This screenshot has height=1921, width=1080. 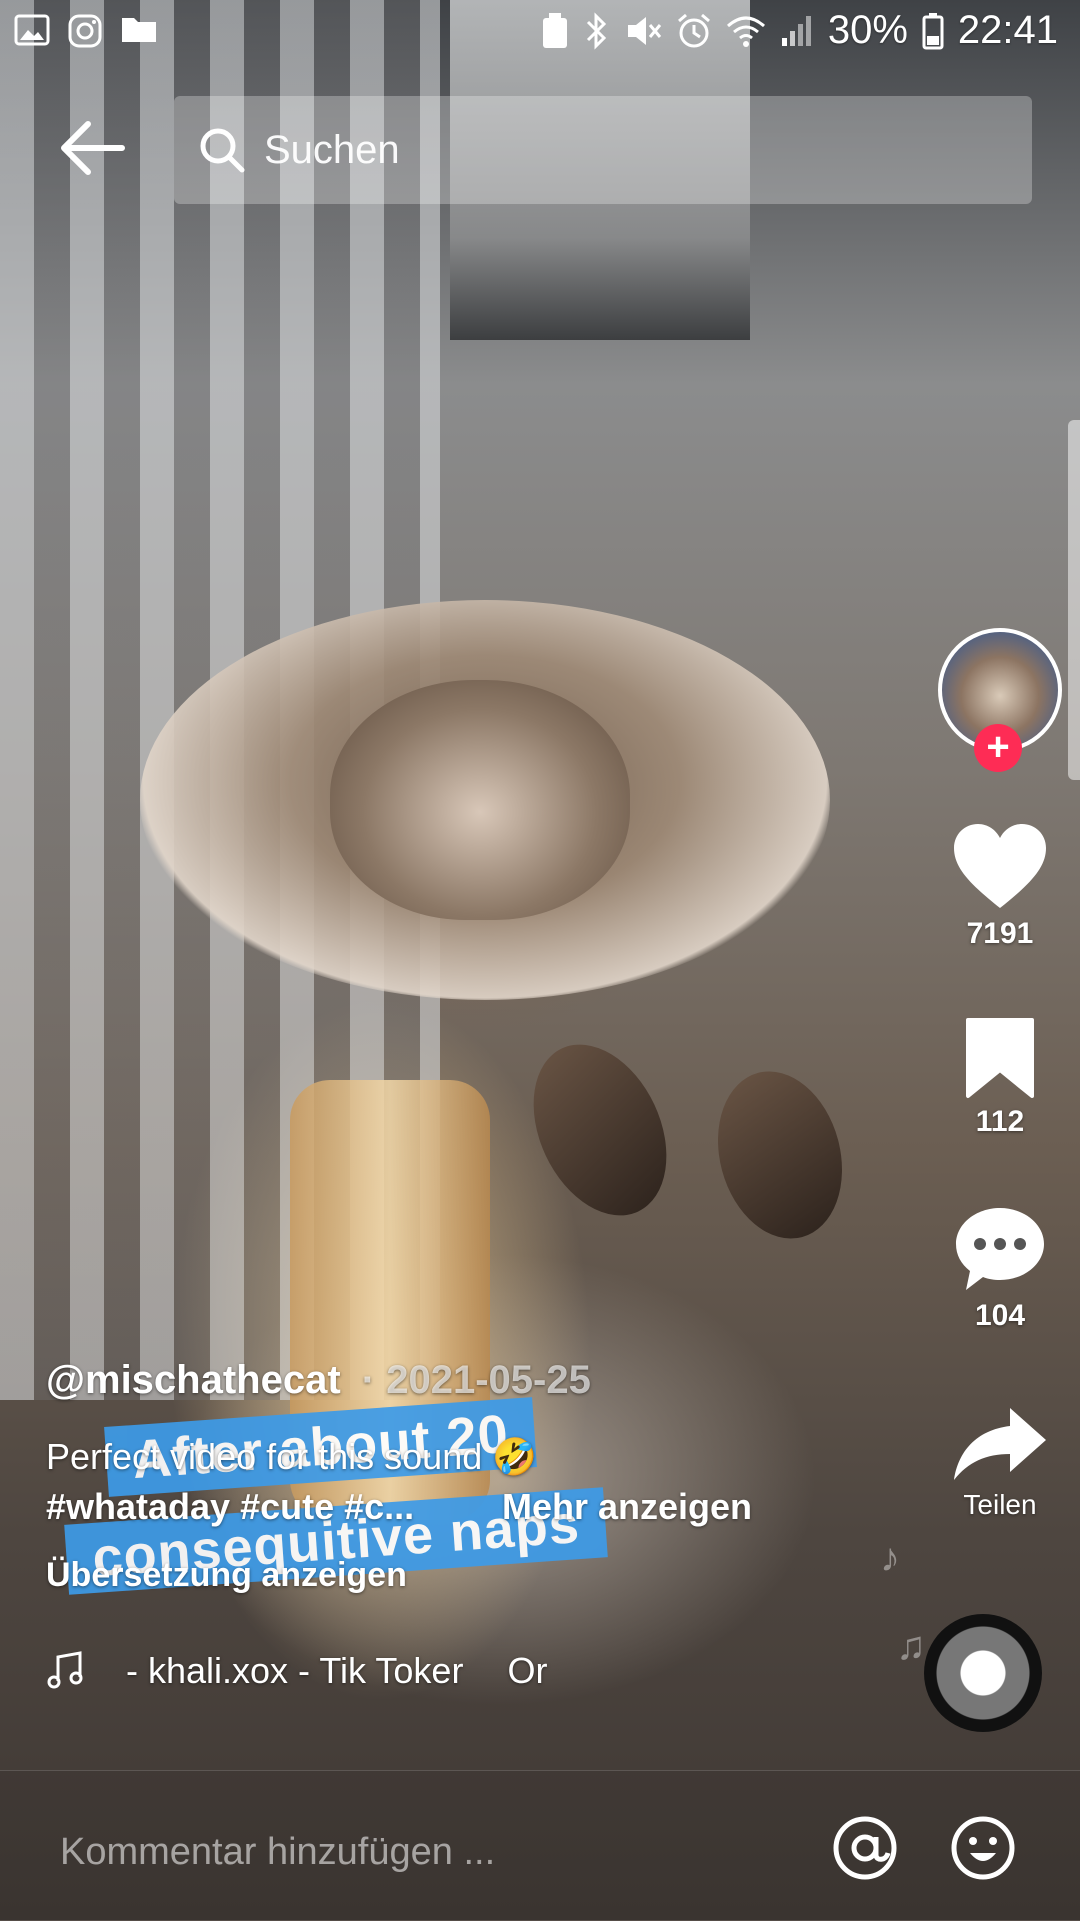 I want to click on recycle-icon, so click(x=554, y=30).